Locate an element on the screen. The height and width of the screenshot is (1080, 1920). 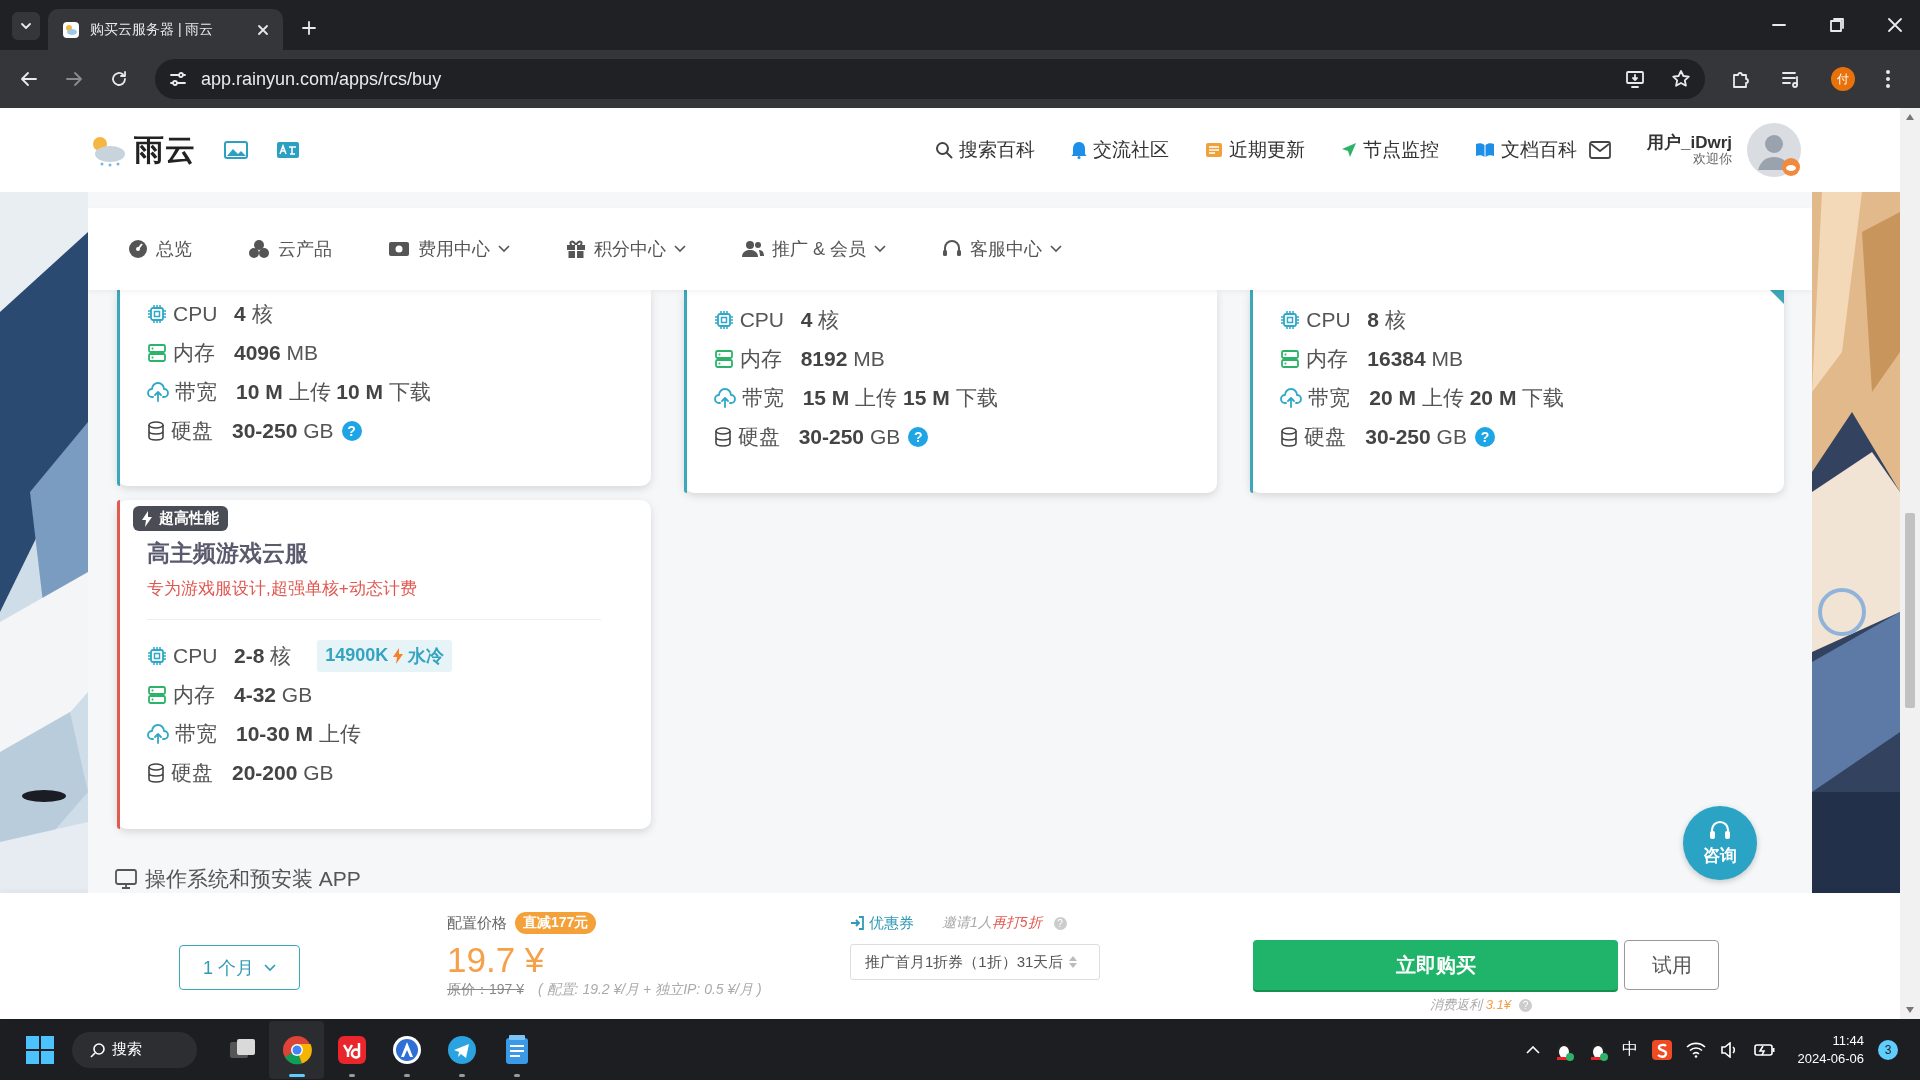
browser-tab: 购买云服务器 | 雨云 is located at coordinates (165, 29).